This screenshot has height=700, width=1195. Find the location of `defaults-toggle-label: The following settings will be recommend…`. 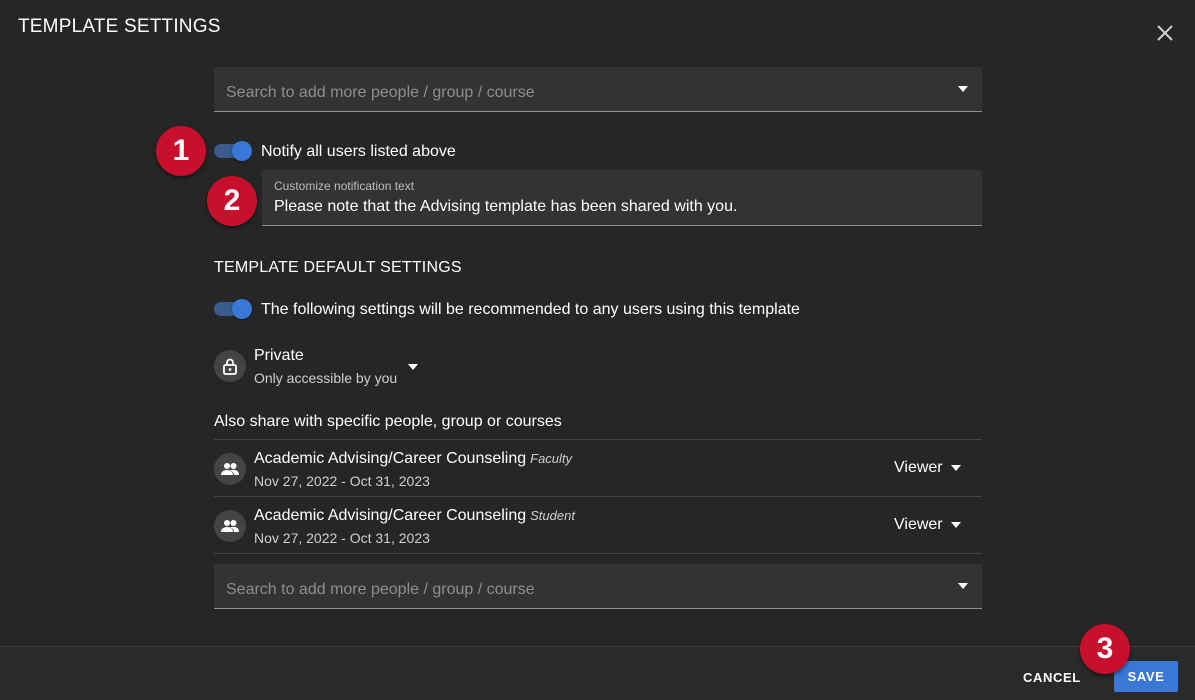

defaults-toggle-label: The following settings will be recommend… is located at coordinates (530, 309).